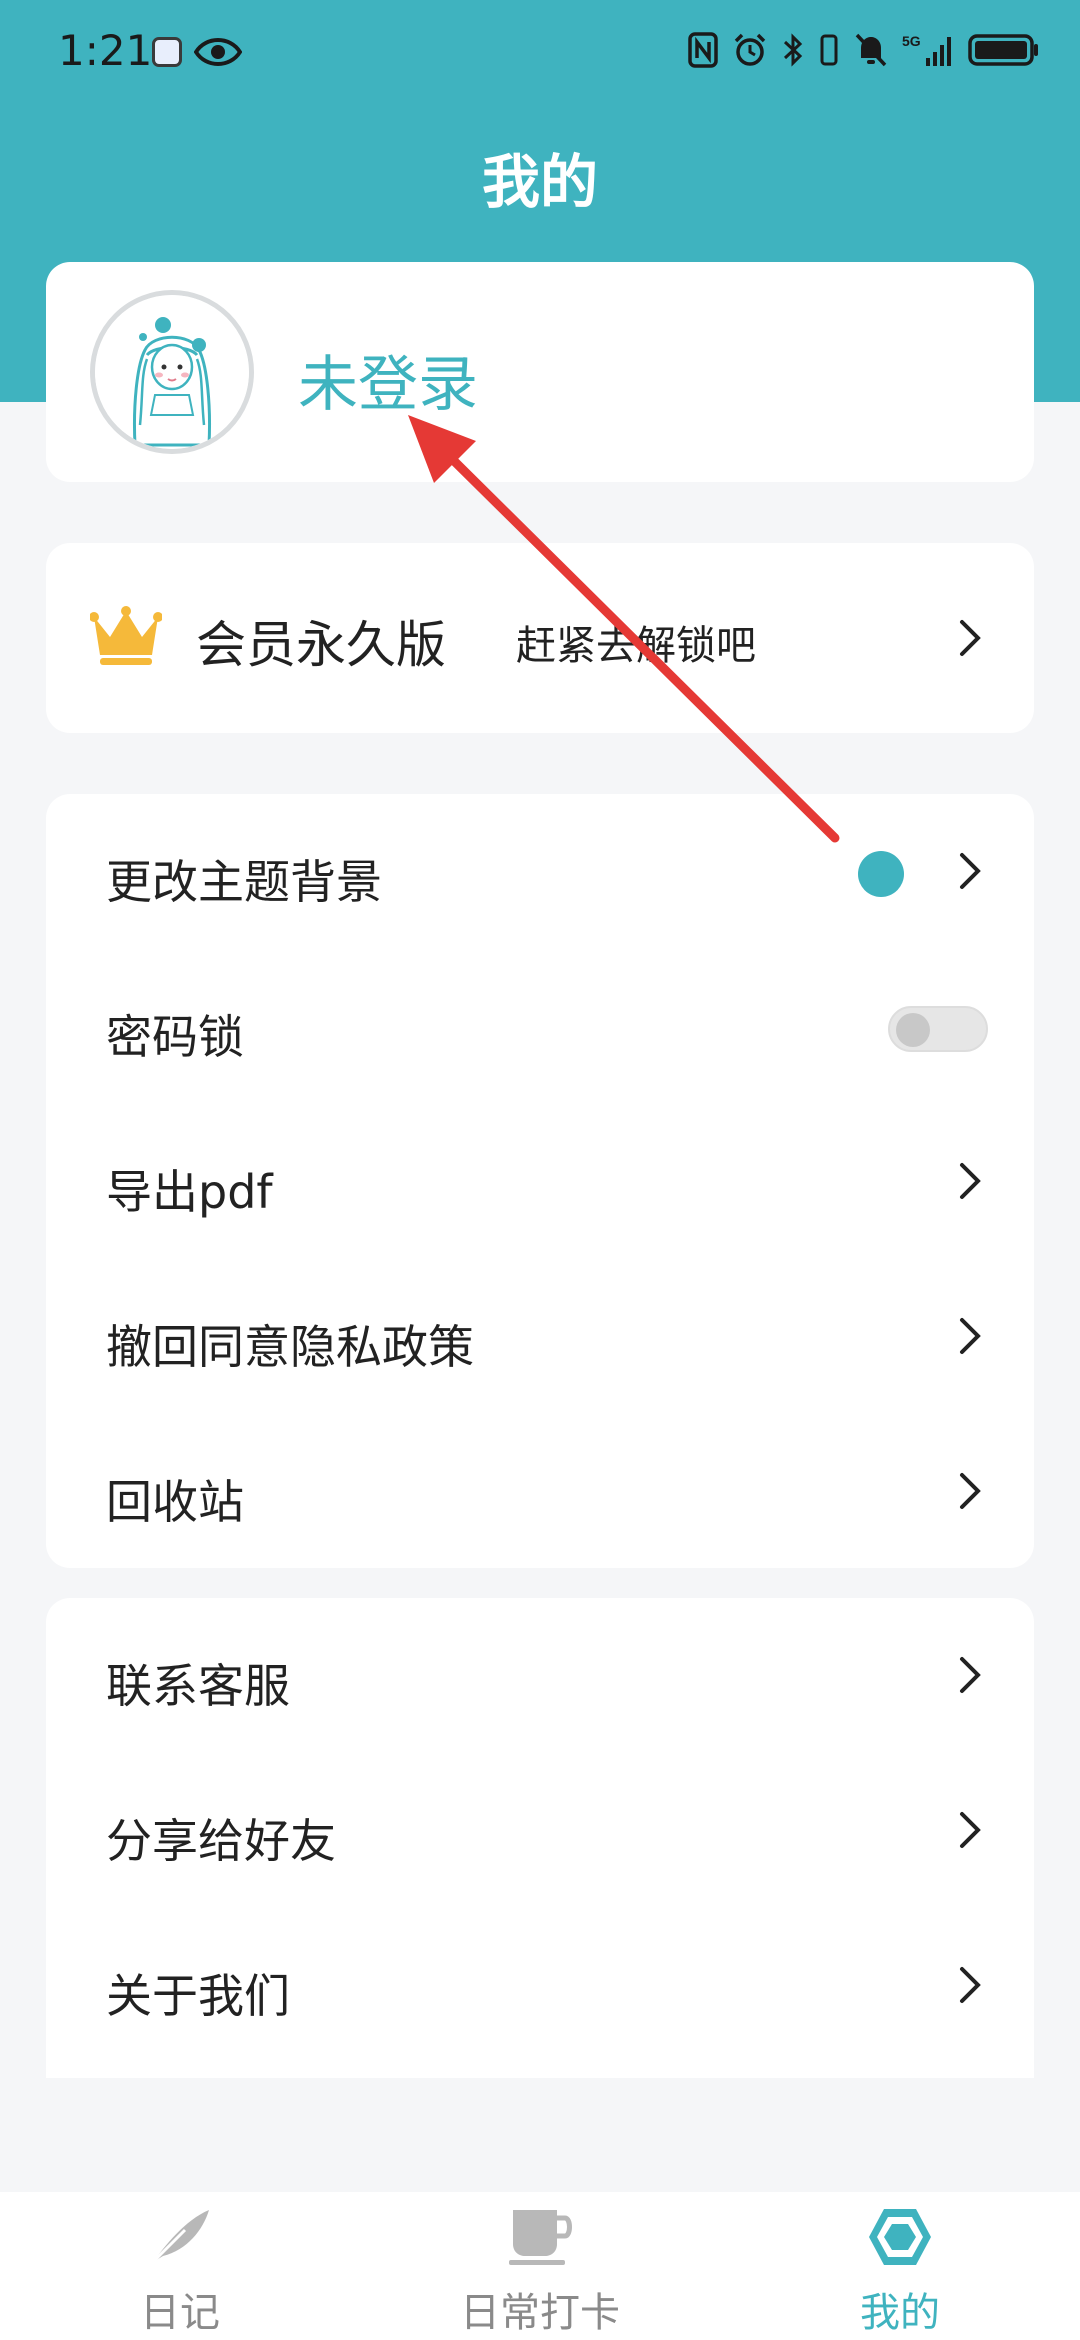 The width and height of the screenshot is (1080, 2340). Describe the element at coordinates (175, 1037) in the screenshot. I see `settings-item-label: 密码锁` at that location.